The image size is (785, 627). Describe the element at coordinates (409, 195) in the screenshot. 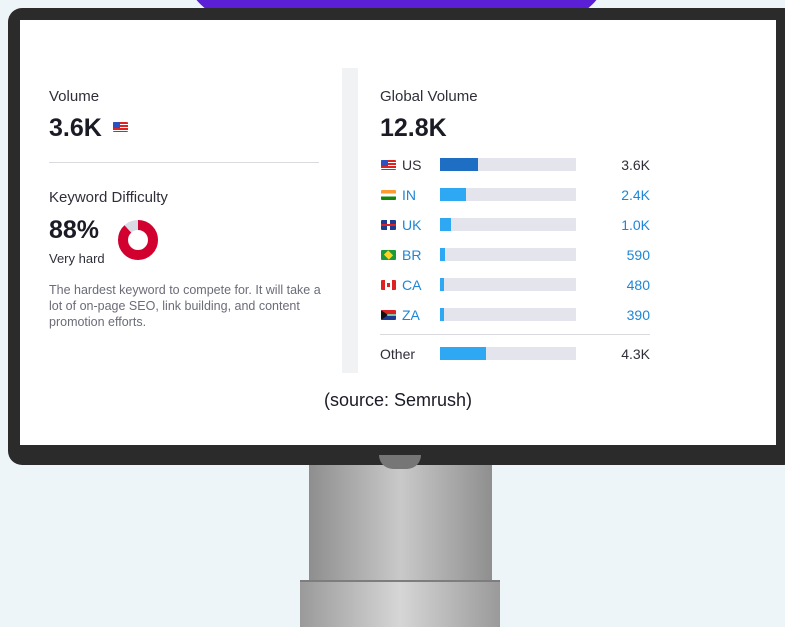

I see `country-code-in: IN` at that location.